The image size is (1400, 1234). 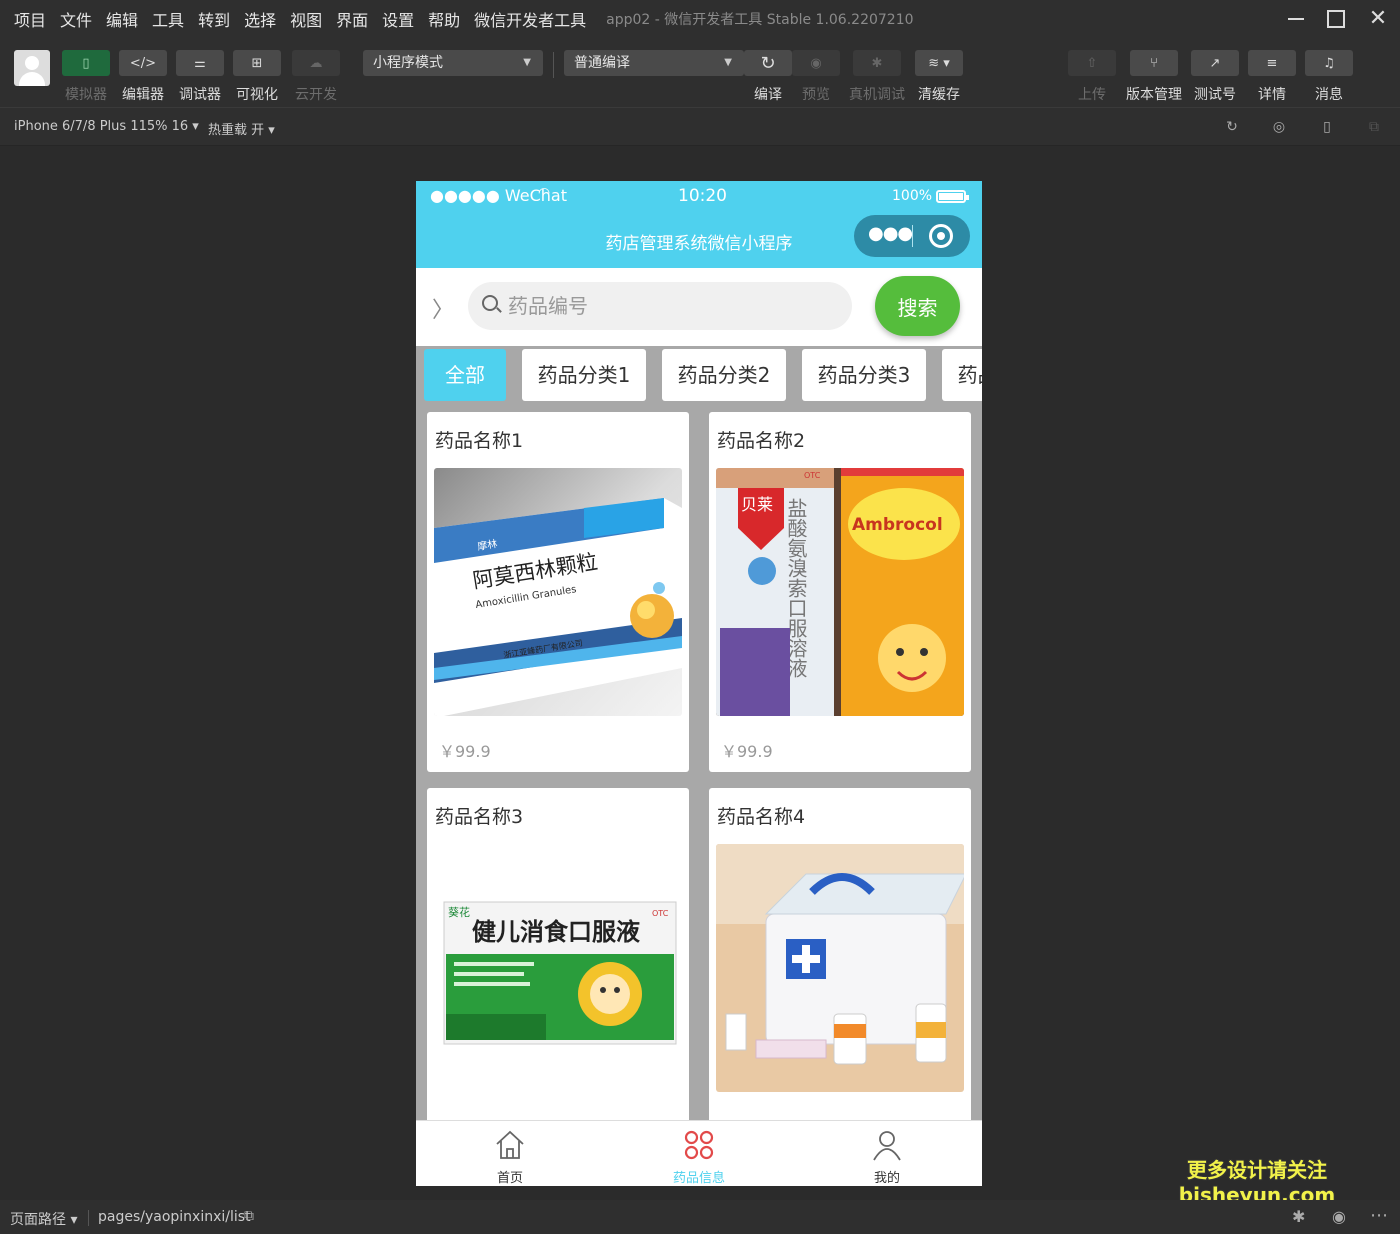 I want to click on layout-icon: ⊞, so click(x=257, y=63).